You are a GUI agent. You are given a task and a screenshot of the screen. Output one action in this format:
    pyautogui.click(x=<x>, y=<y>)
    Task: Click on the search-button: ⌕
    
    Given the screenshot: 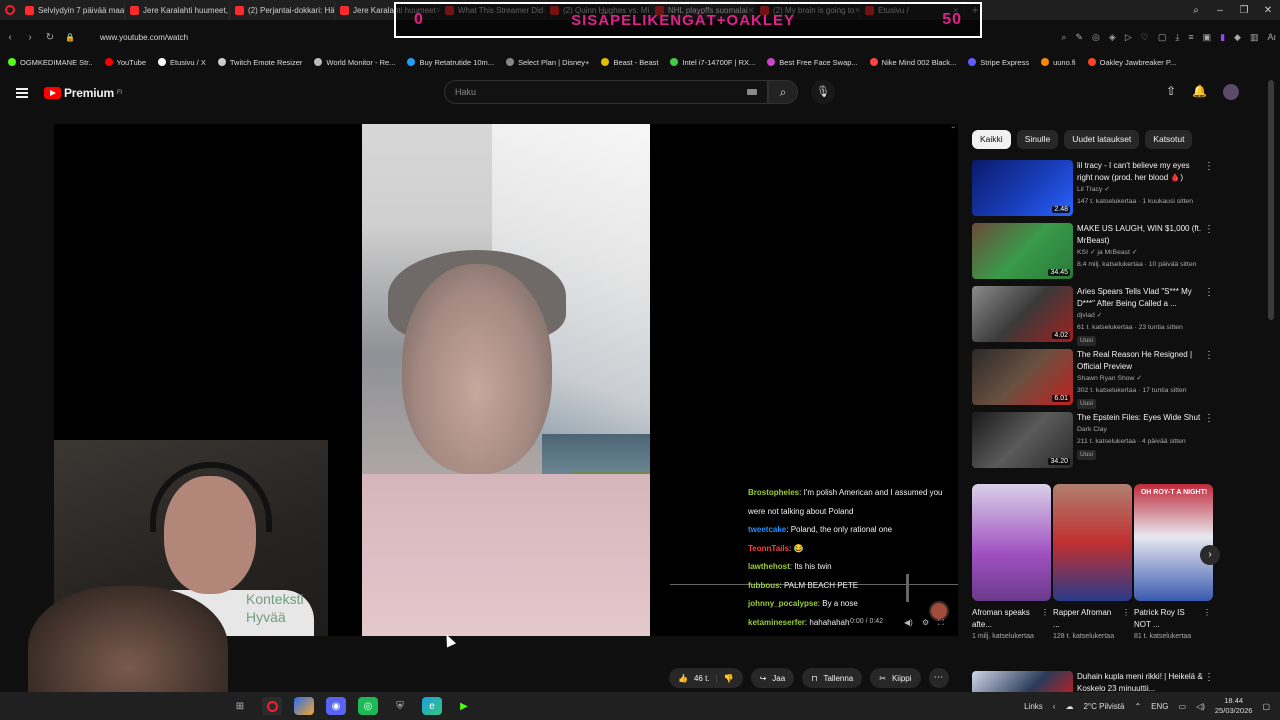 What is the action you would take?
    pyautogui.click(x=783, y=92)
    